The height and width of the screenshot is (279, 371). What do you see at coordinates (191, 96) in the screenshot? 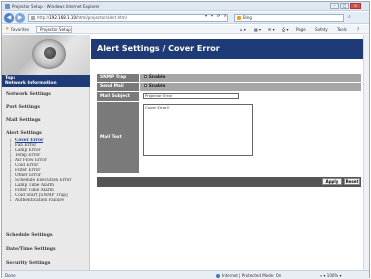
I see `mail-subject-input: Projector Error` at bounding box center [191, 96].